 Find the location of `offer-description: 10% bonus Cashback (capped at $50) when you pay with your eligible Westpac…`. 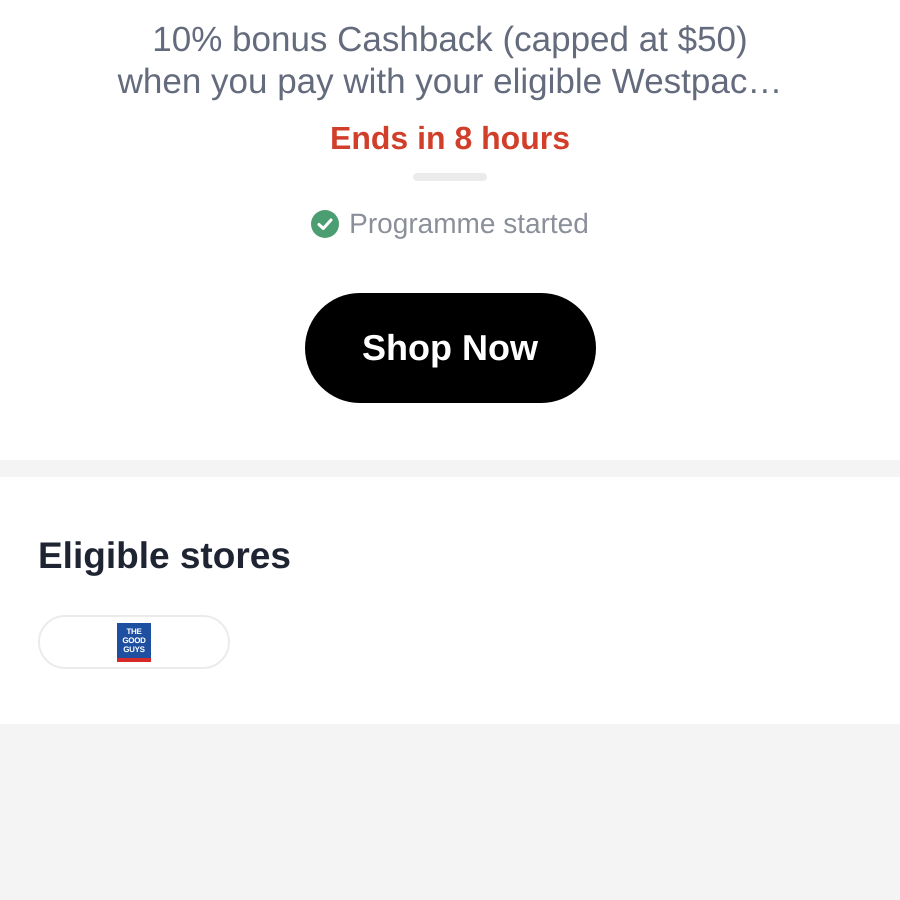

offer-description: 10% bonus Cashback (capped at $50) when you pay with your eligible Westpac… is located at coordinates (450, 61).